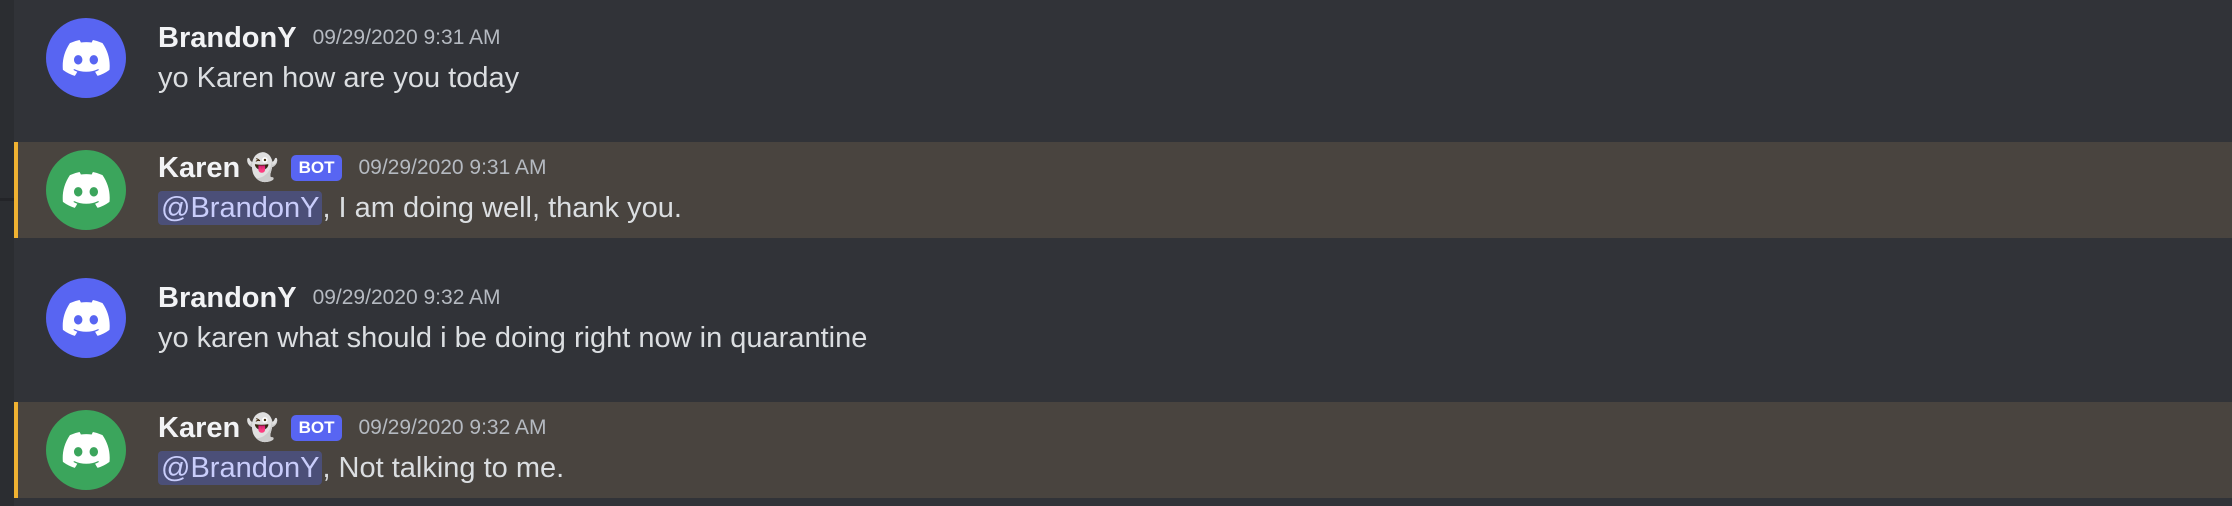 The height and width of the screenshot is (506, 2232). What do you see at coordinates (352, 428) in the screenshot?
I see `message-header: Karen 👻 BOT 09/29/2020 9:32 AM` at bounding box center [352, 428].